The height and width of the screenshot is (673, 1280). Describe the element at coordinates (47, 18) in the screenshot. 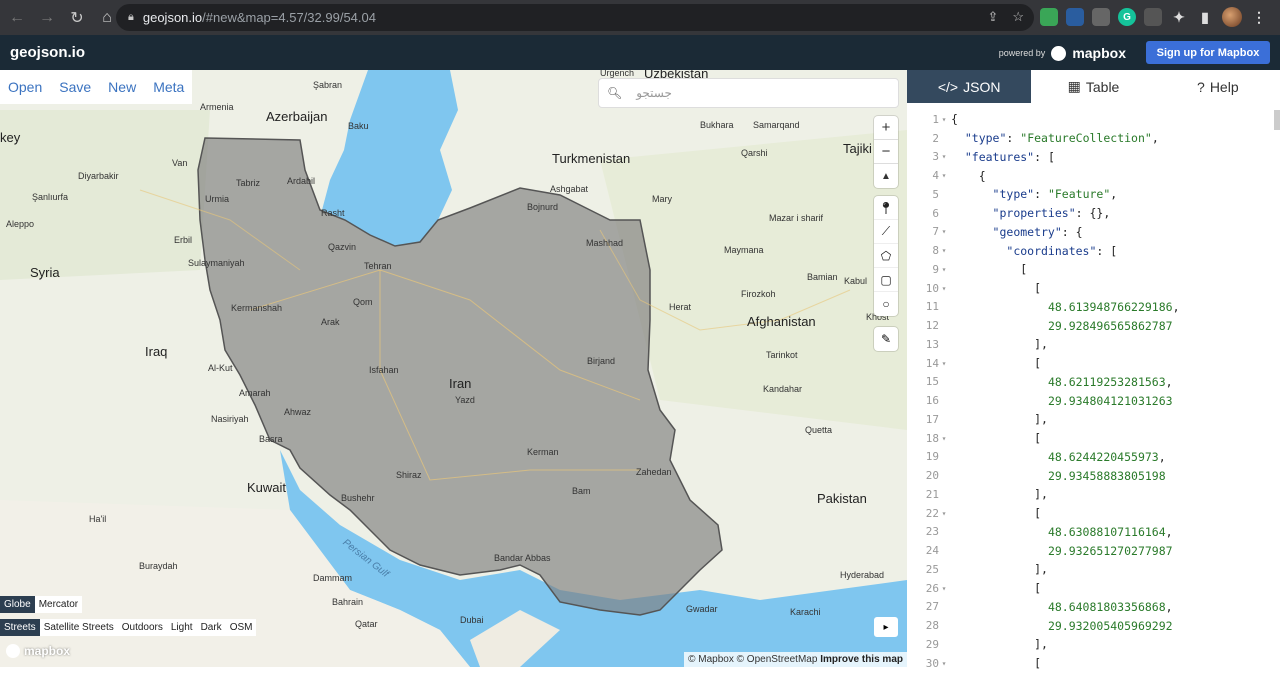

I see `forward-icon: →` at that location.